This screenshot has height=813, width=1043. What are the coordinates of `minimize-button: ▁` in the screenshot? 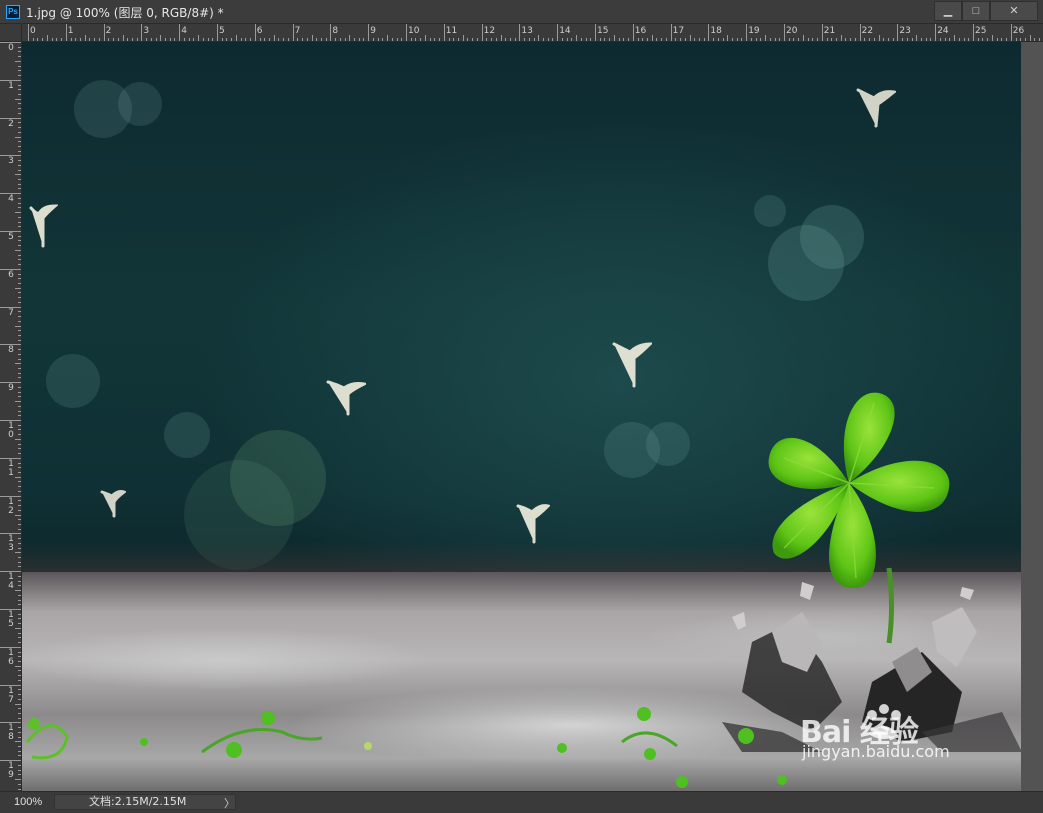 It's located at (948, 11).